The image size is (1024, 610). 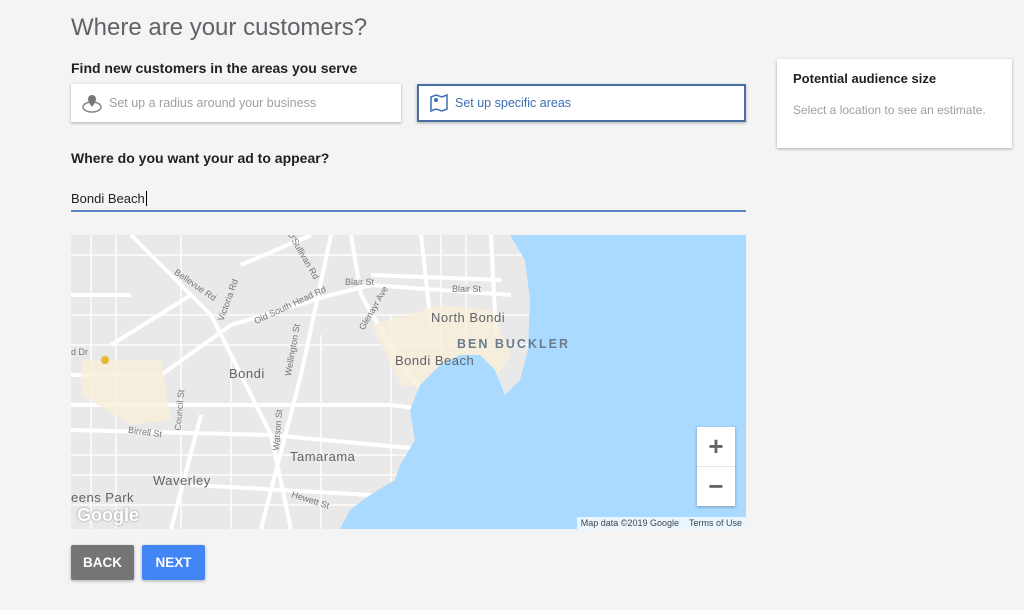 I want to click on terms-link: Terms of Use, so click(x=715, y=523).